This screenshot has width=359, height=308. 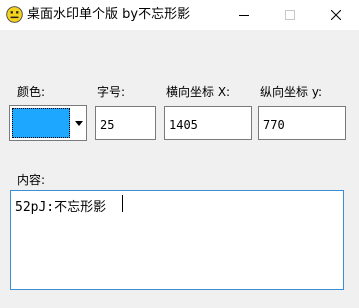 I want to click on font-size-input: 25, so click(x=125, y=123).